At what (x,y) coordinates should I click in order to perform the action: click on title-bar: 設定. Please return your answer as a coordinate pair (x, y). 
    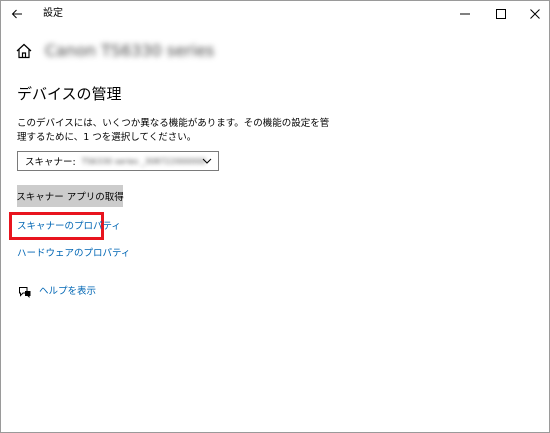
    Looking at the image, I should click on (275, 16).